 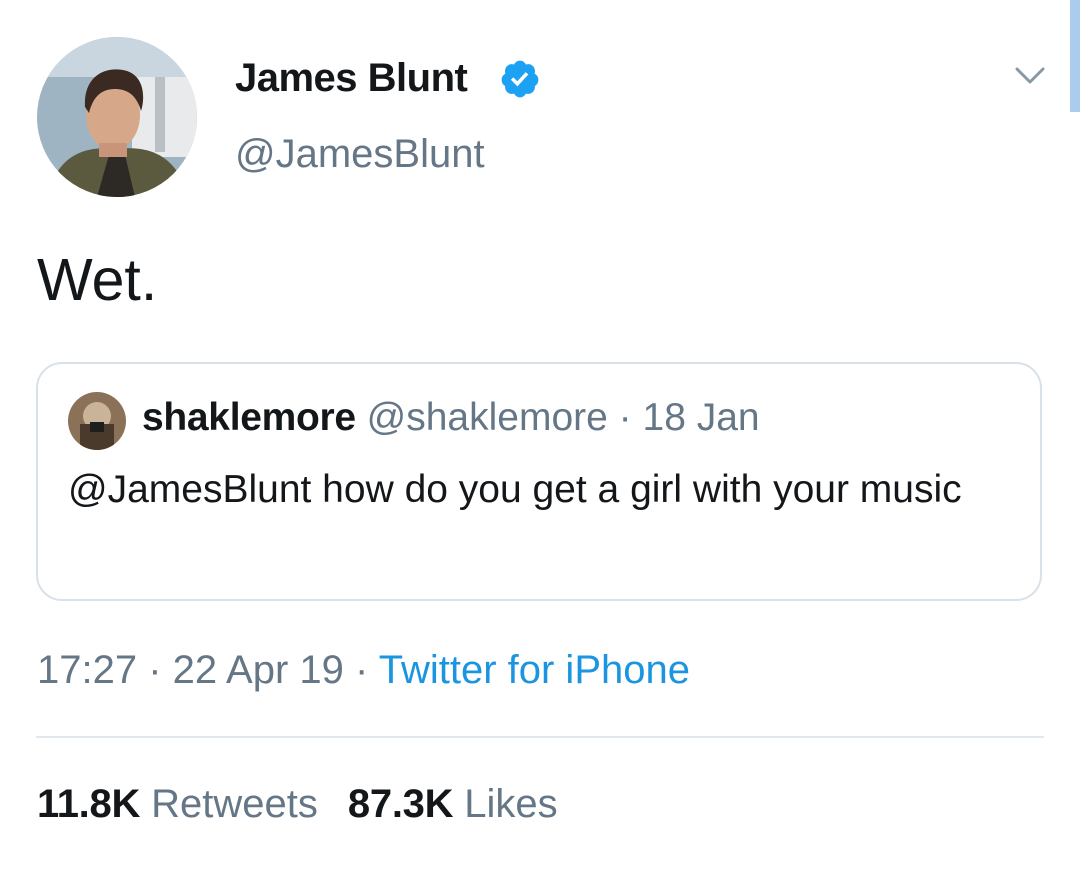 I want to click on quoted-tweet-header: shaklemore @shaklemore · 18 Jan, so click(x=451, y=418).